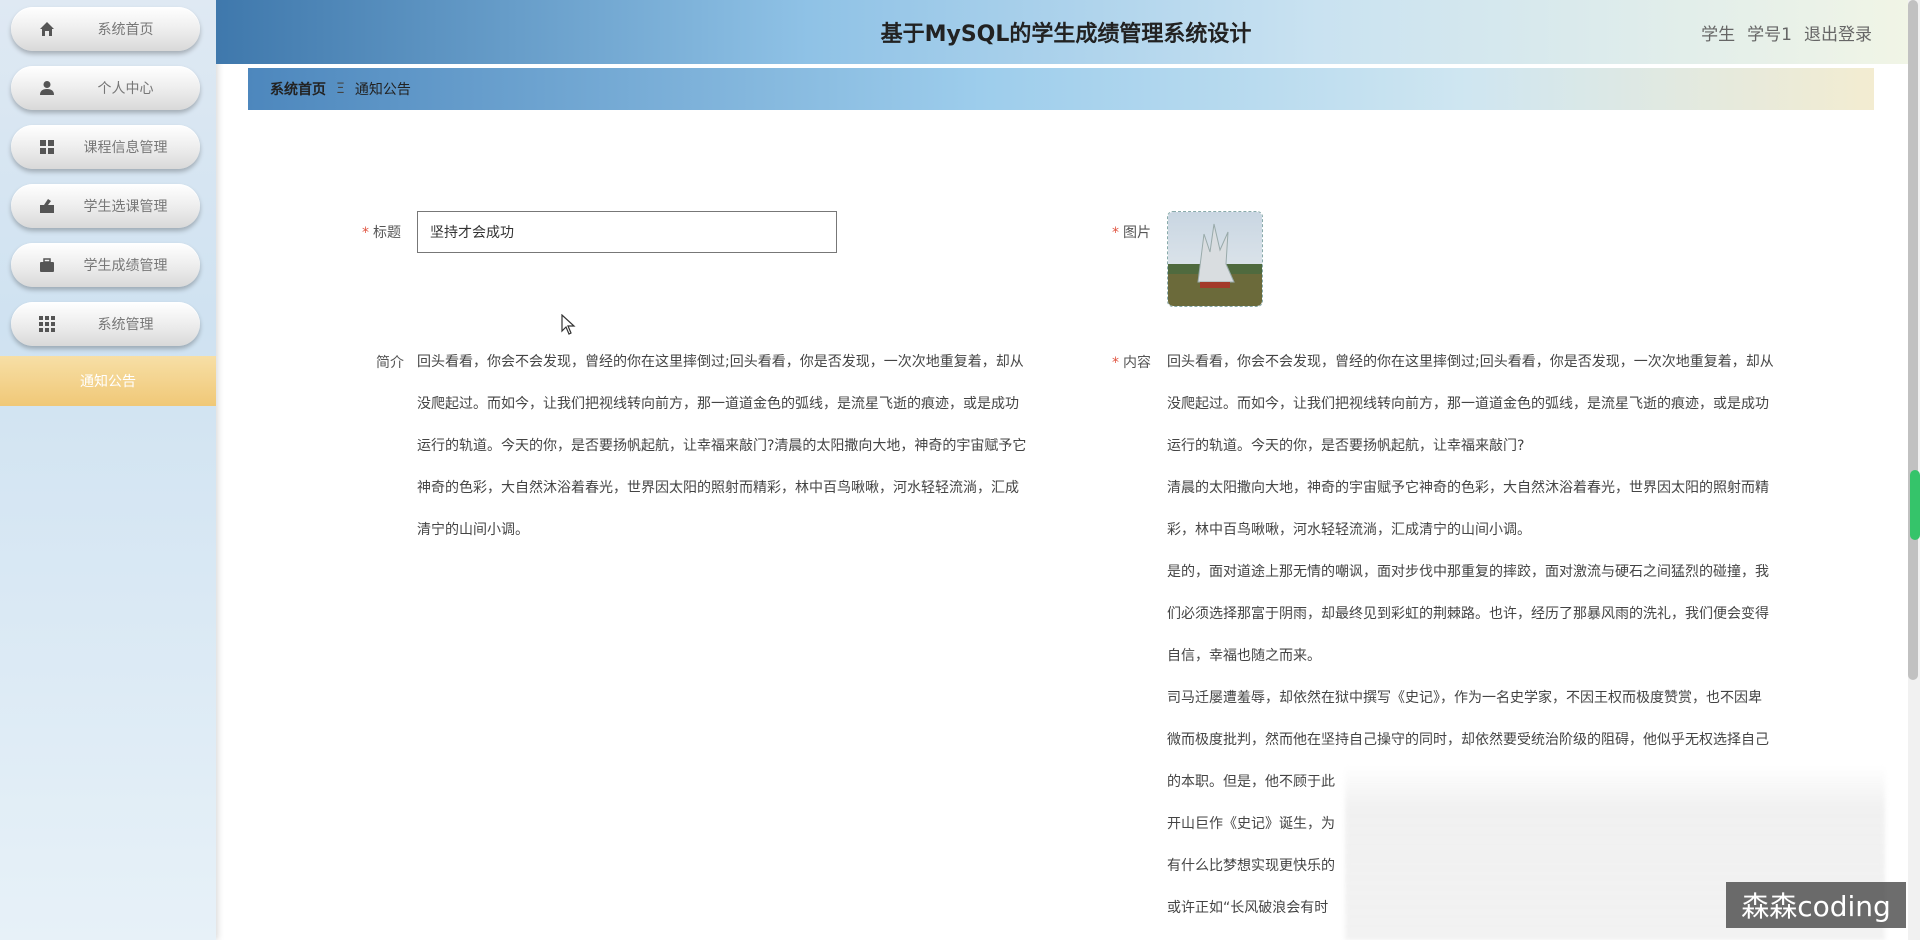  I want to click on title-label: * 标题, so click(381, 233).